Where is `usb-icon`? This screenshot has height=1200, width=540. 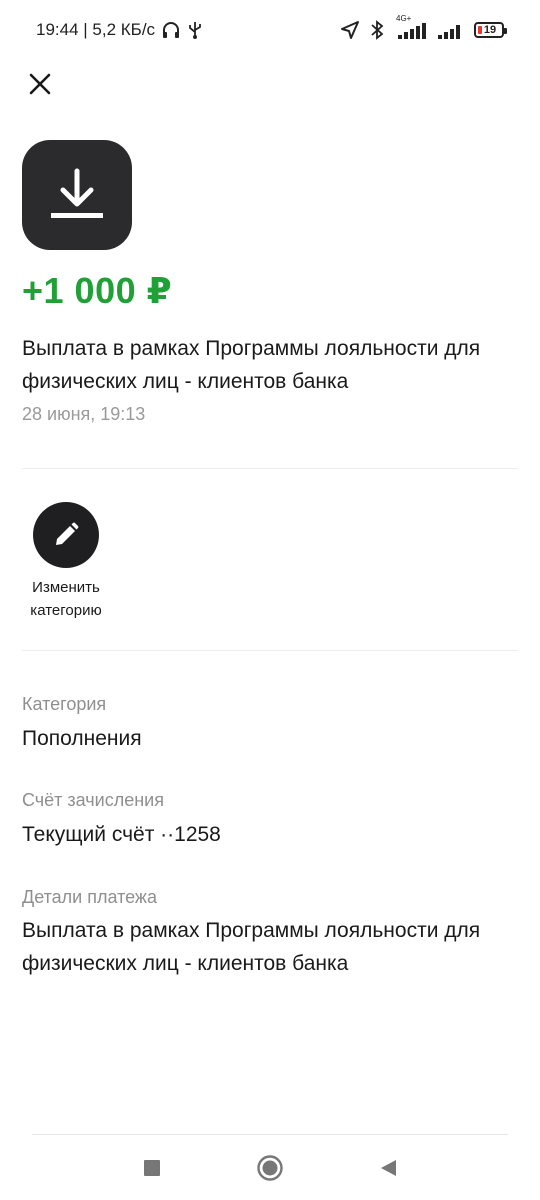
usb-icon is located at coordinates (195, 30).